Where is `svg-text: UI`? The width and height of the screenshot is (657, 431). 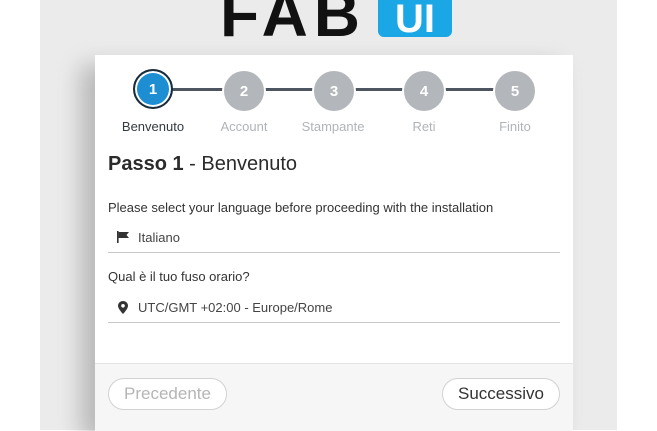
svg-text: UI is located at coordinates (415, 20).